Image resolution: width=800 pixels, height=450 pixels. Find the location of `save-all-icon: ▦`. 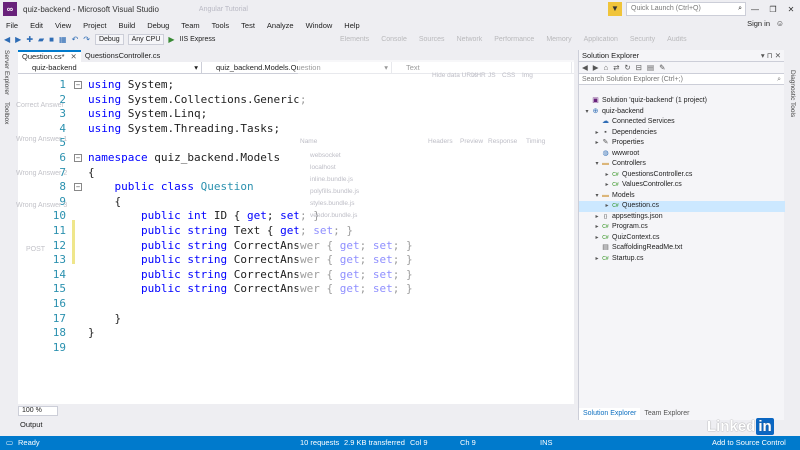

save-all-icon: ▦ is located at coordinates (63, 39).